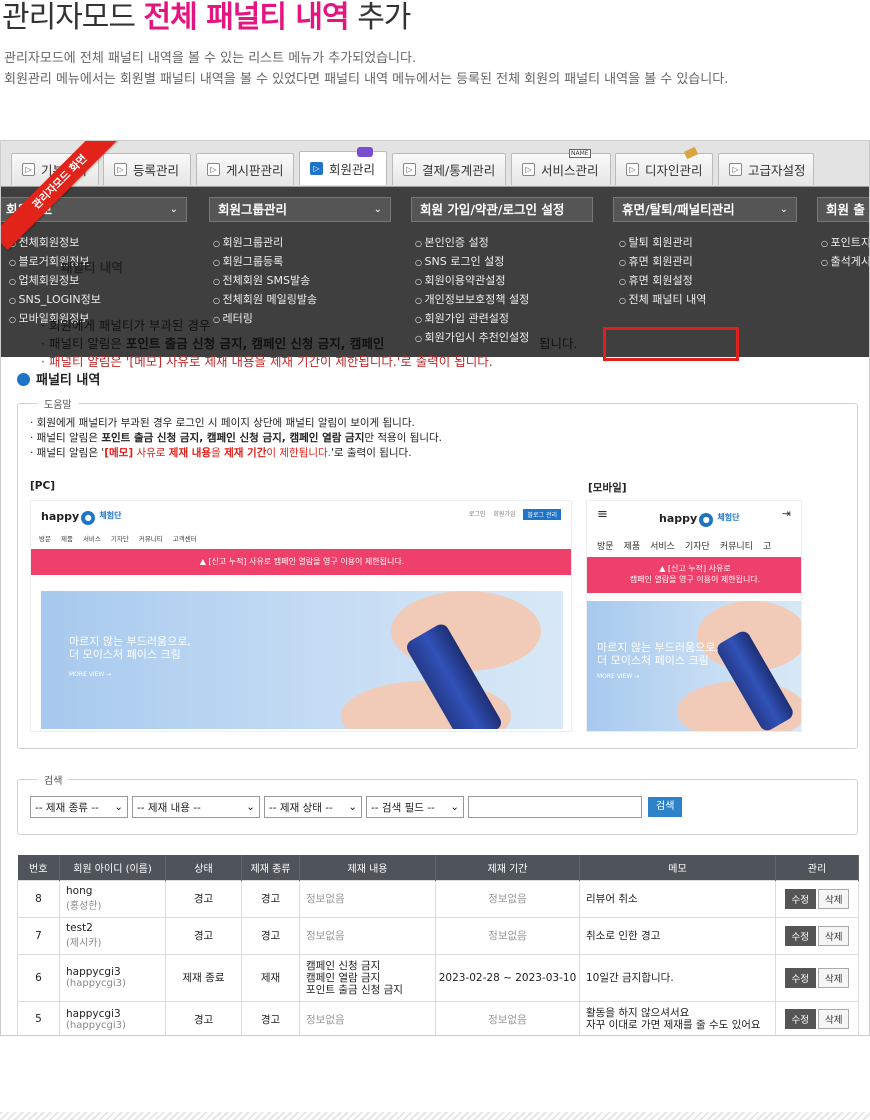 The width and height of the screenshot is (870, 1120). What do you see at coordinates (472, 299) in the screenshot?
I see `menu-item: 개인정보보호정책 설정` at bounding box center [472, 299].